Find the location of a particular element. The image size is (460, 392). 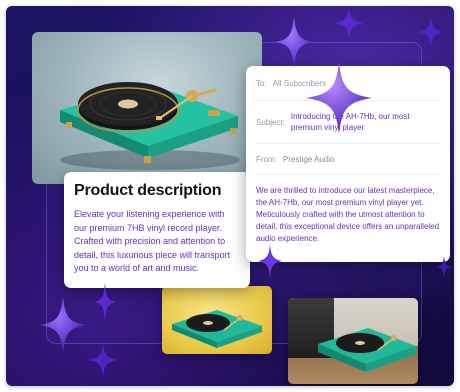

product-description-title: Product description is located at coordinates (148, 190).